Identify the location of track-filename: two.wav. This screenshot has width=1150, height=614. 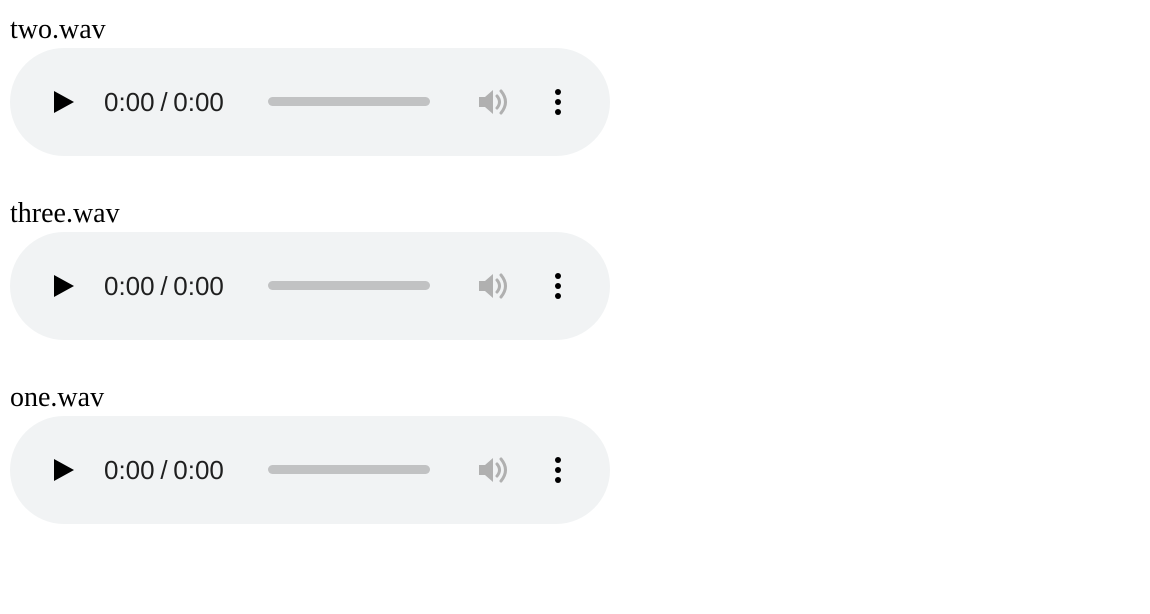
(58, 29).